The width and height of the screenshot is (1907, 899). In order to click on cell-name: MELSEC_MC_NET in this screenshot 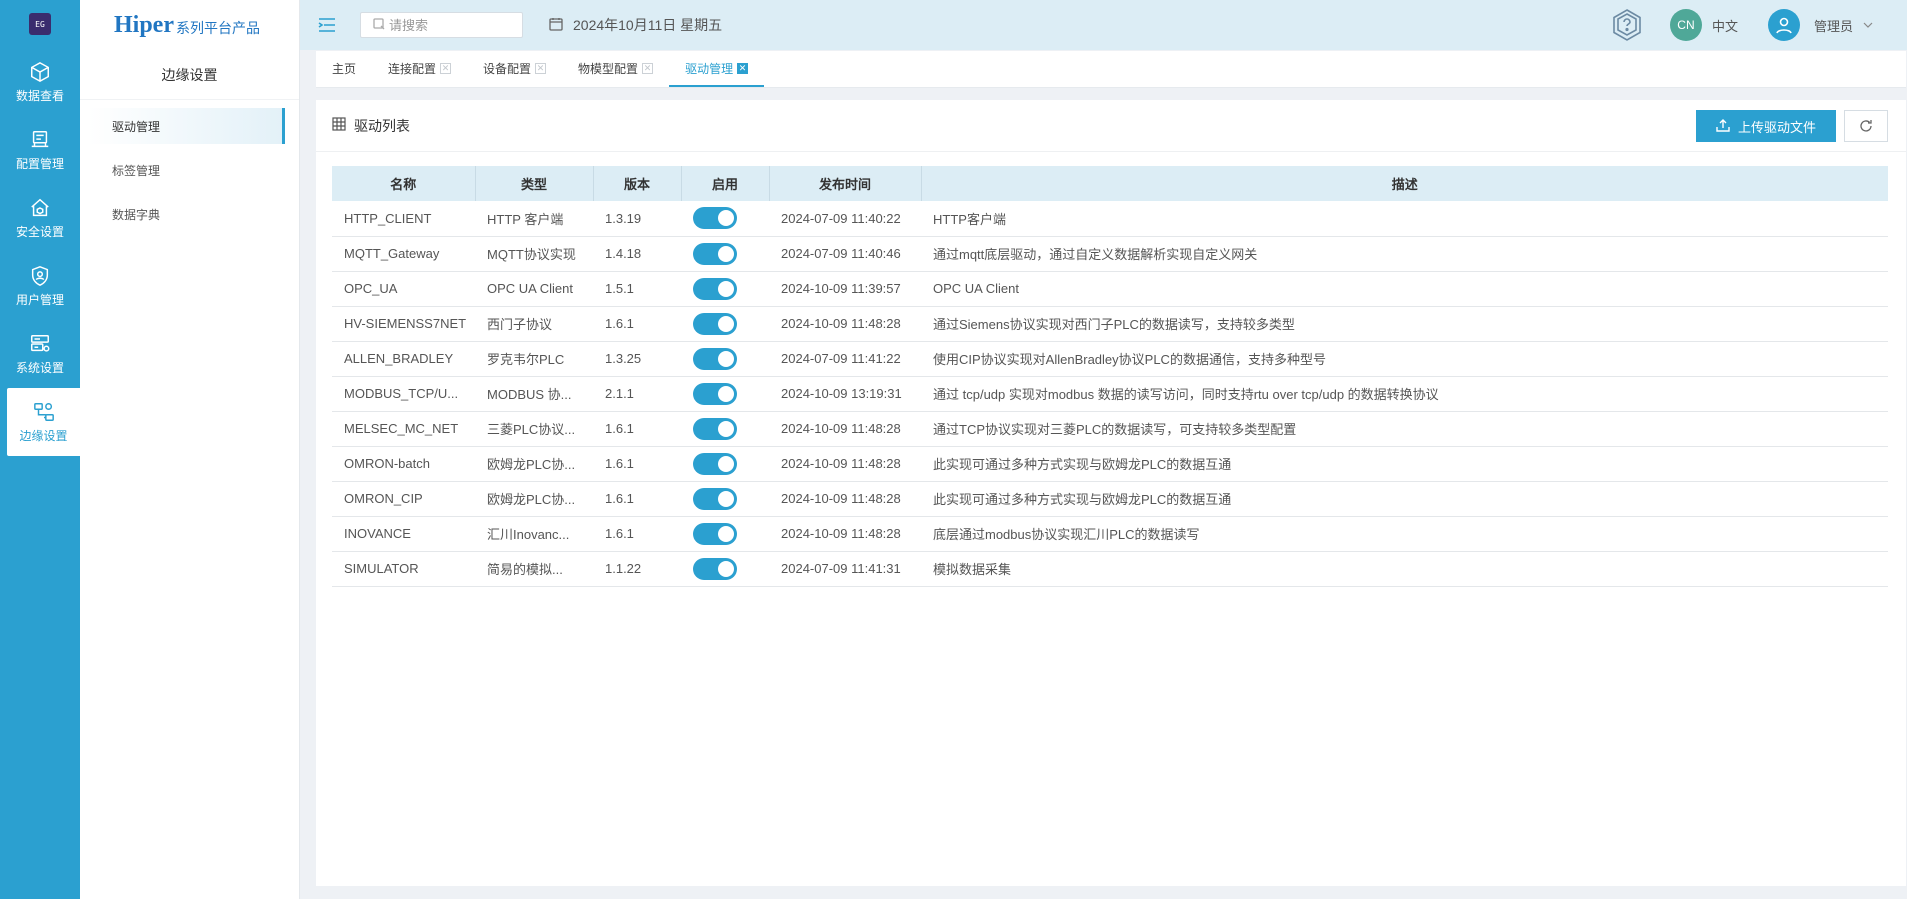, I will do `click(403, 429)`.